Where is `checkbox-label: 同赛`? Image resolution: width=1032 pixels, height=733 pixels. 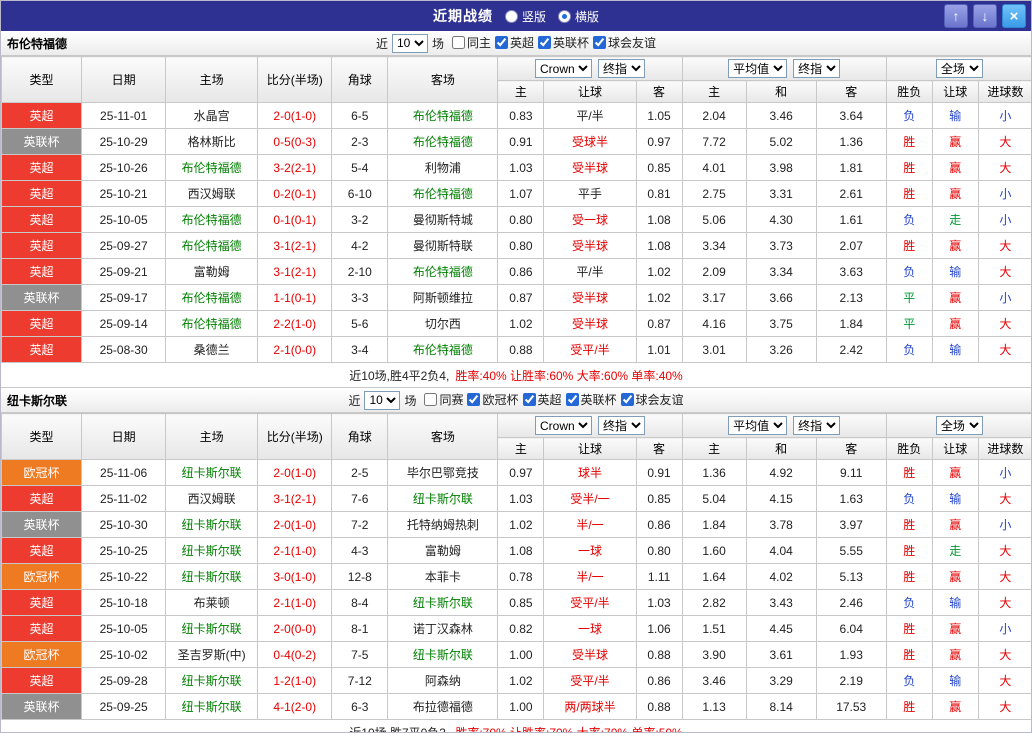
checkbox-label: 同赛 is located at coordinates (451, 400).